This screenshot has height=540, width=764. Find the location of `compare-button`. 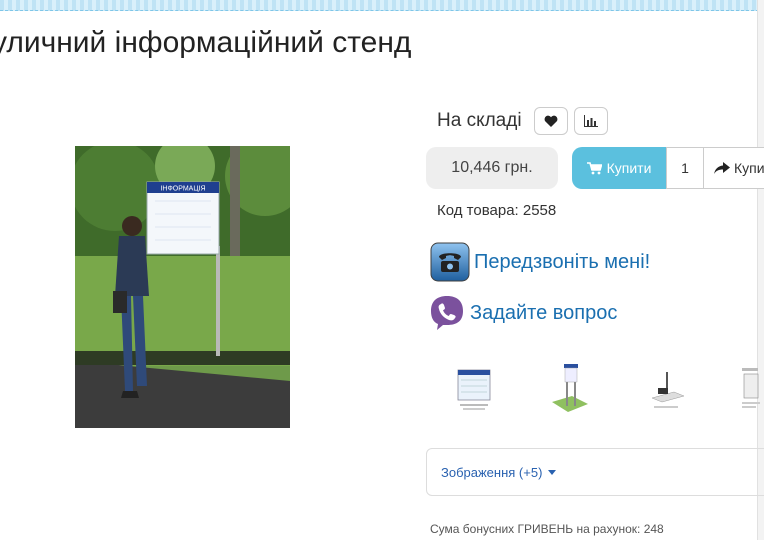

compare-button is located at coordinates (590, 121).